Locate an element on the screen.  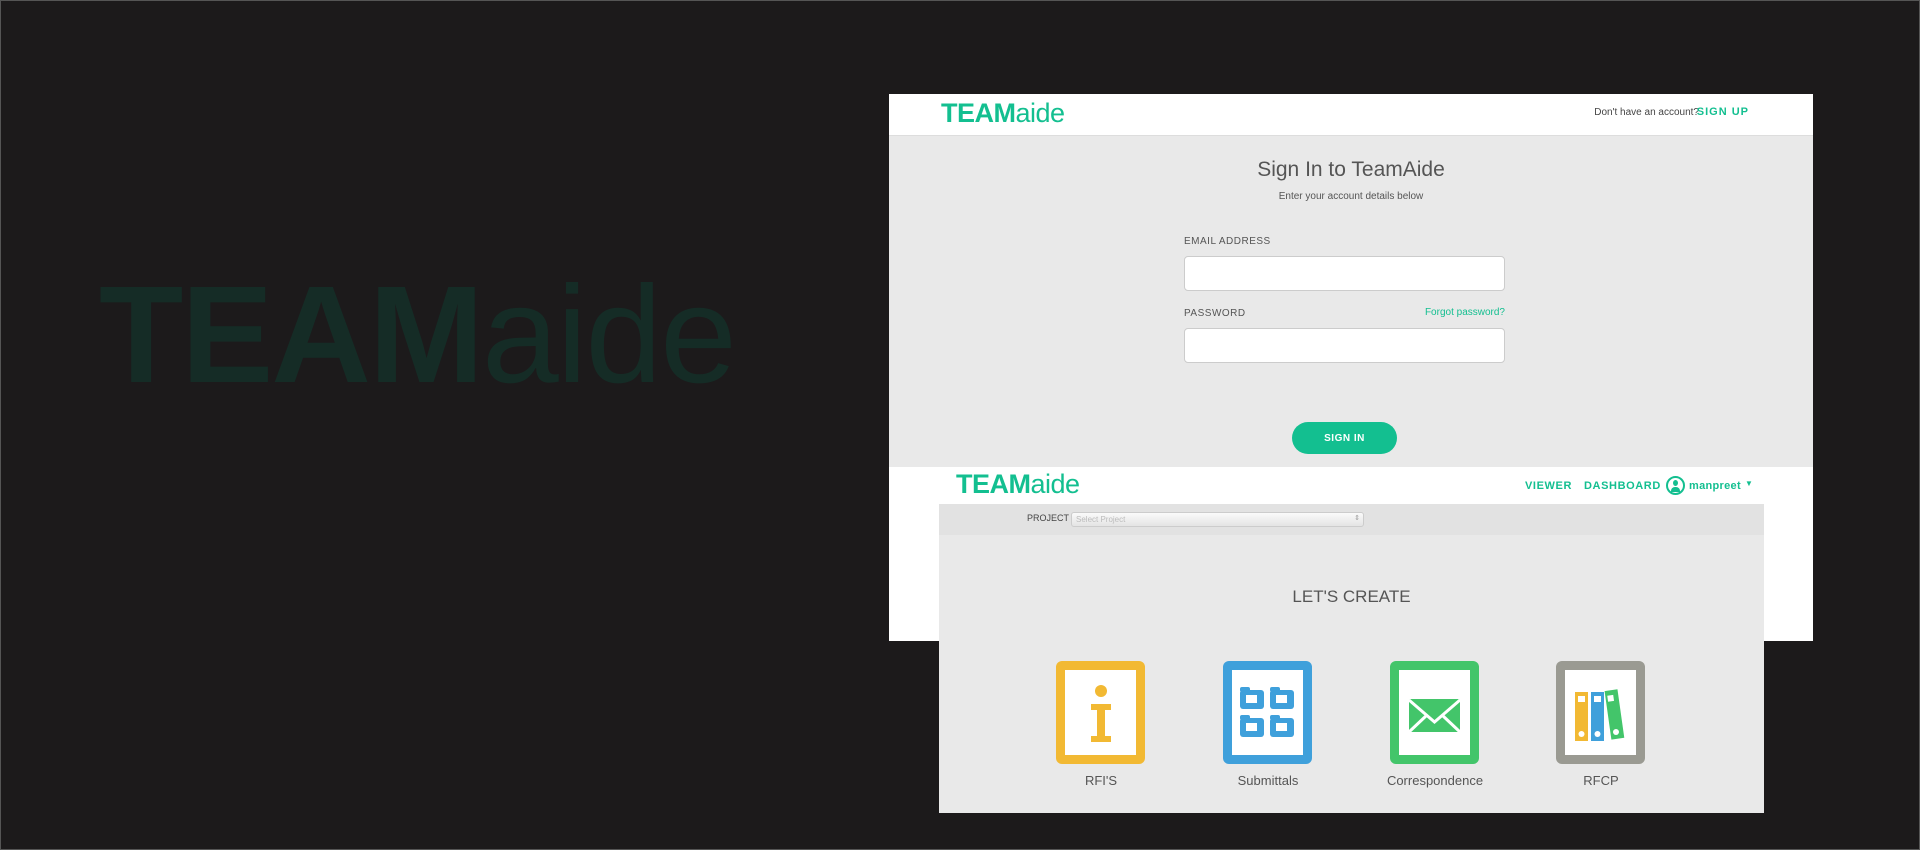
correspondence-card is located at coordinates (1434, 712).